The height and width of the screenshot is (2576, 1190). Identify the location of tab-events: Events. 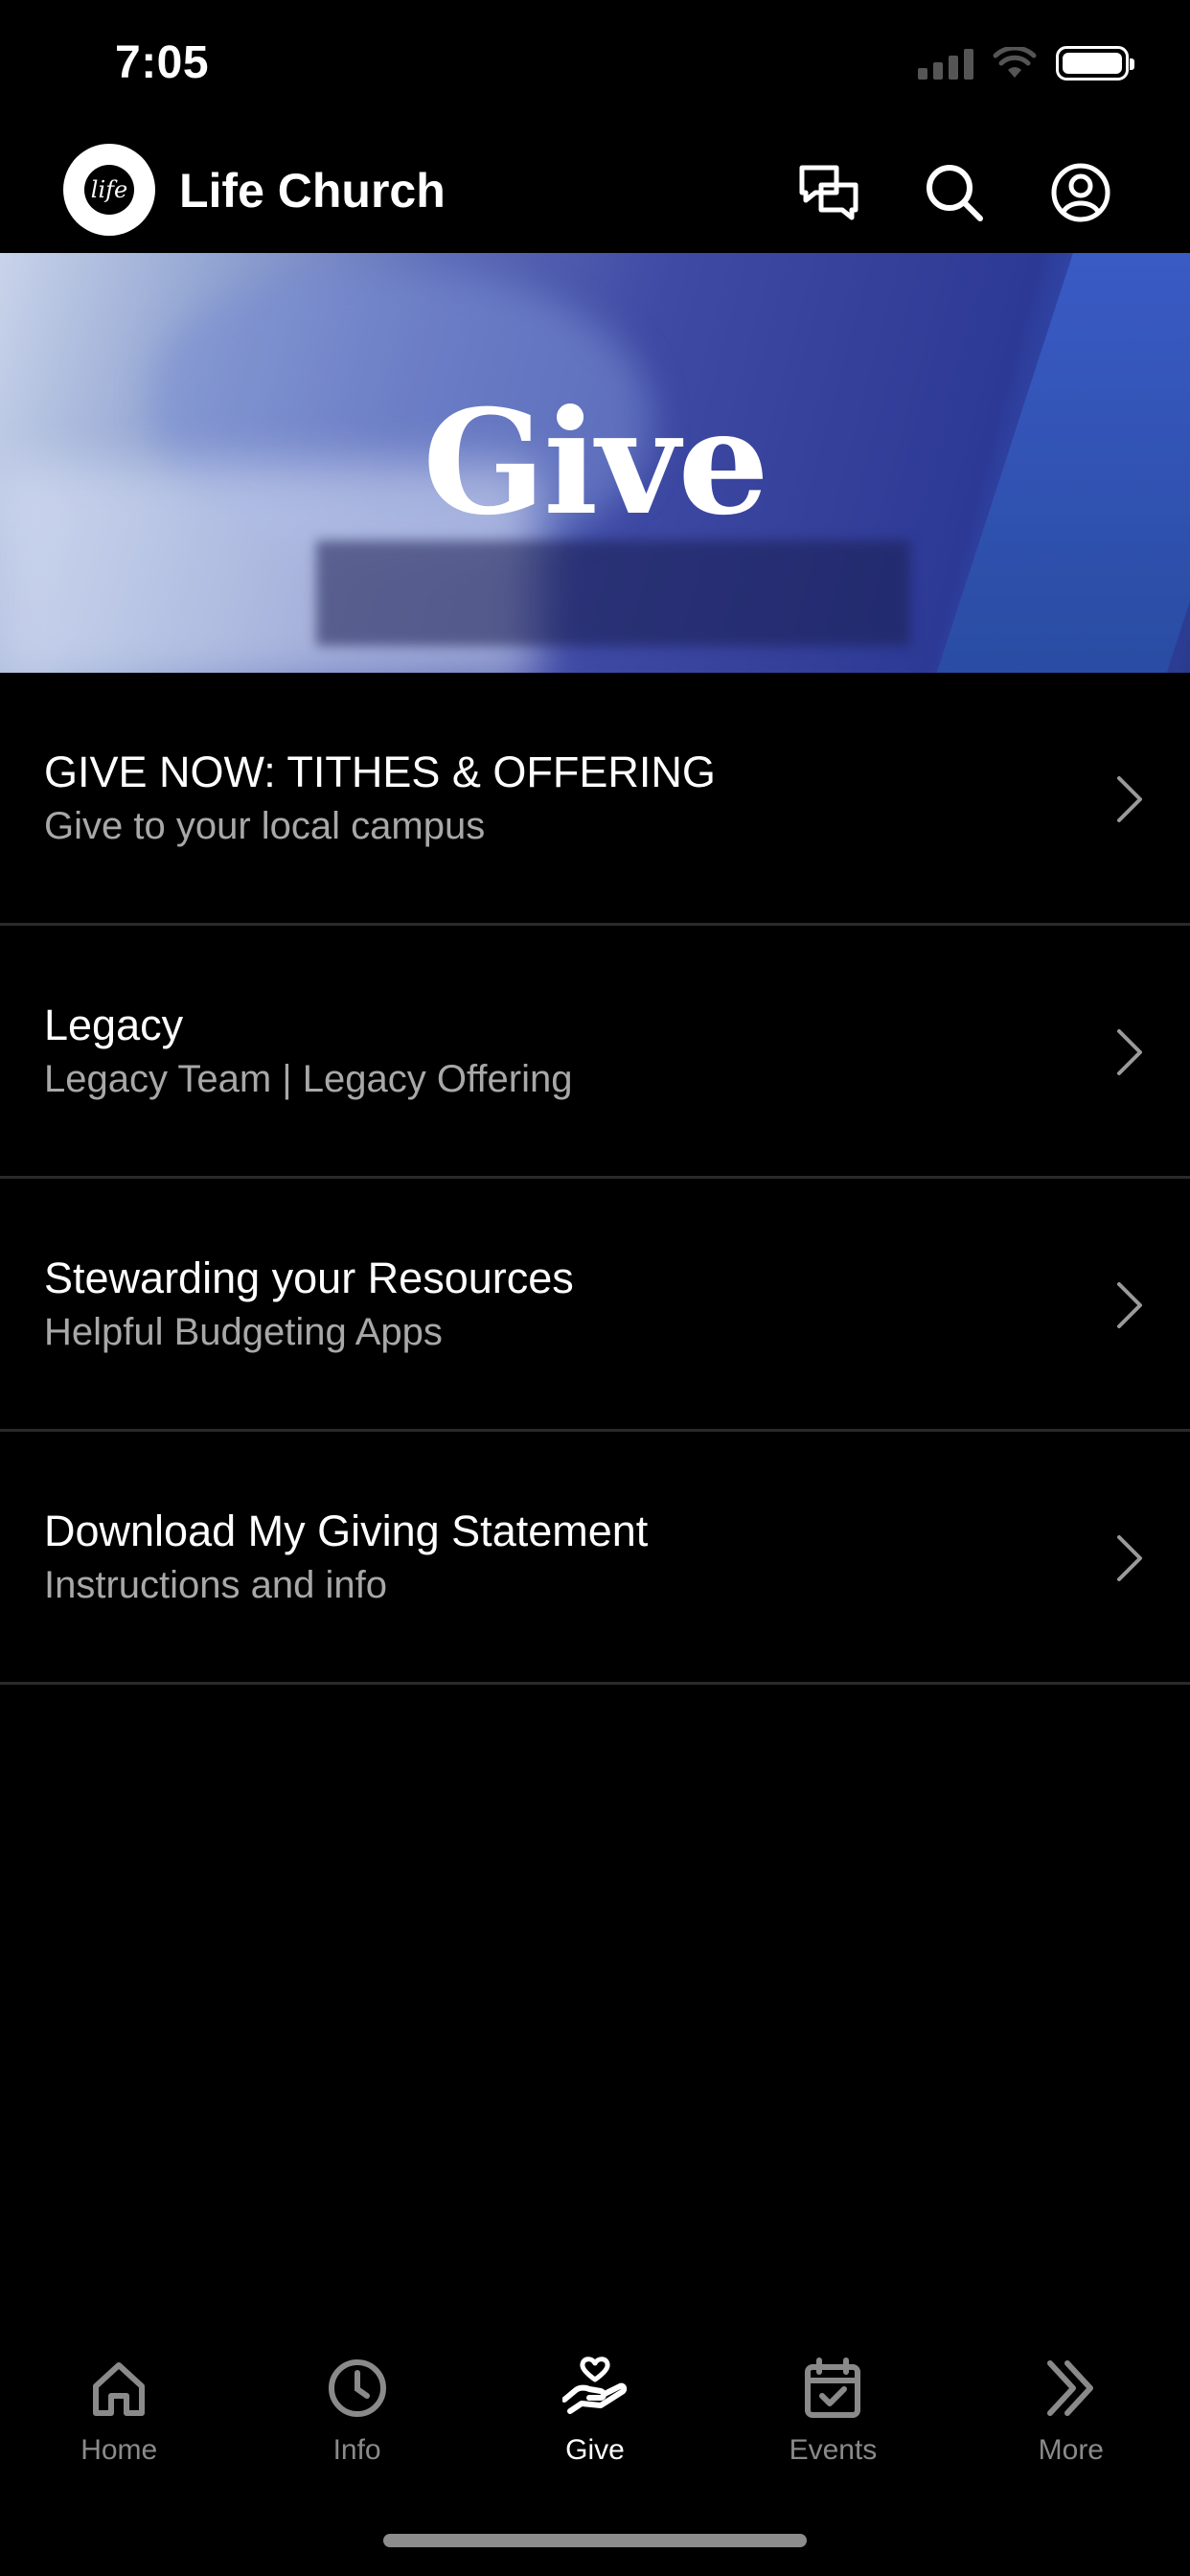
(833, 2411).